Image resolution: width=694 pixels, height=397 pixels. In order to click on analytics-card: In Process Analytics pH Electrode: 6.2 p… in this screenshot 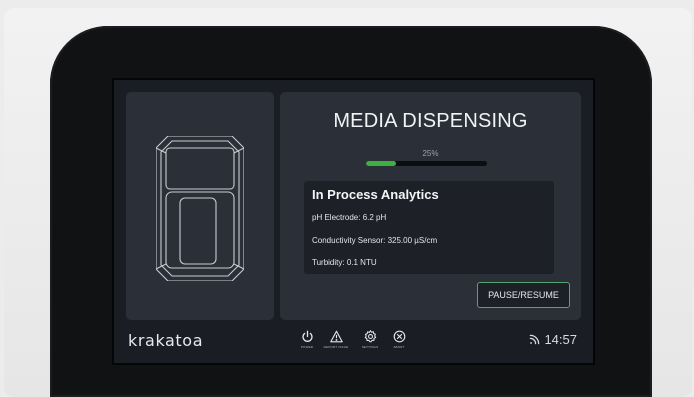, I will do `click(429, 227)`.